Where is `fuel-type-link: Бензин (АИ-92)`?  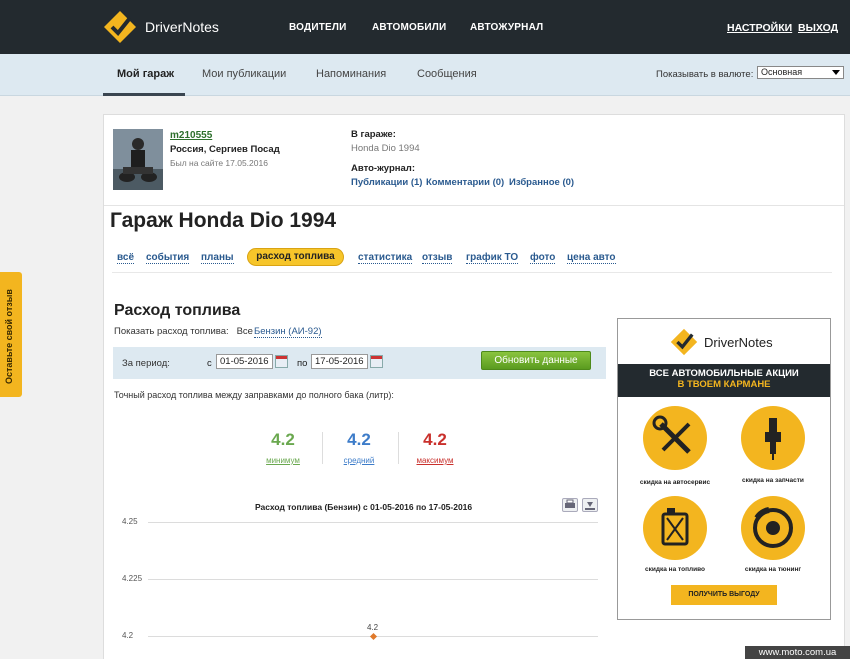 fuel-type-link: Бензин (АИ-92) is located at coordinates (288, 332).